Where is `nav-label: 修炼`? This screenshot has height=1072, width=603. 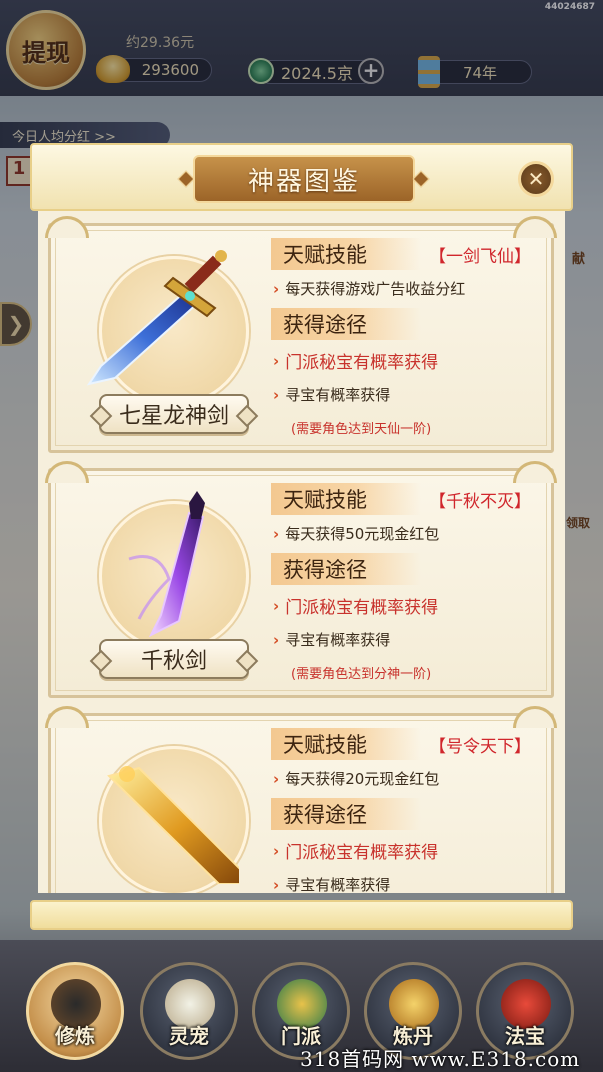 nav-label: 修炼 is located at coordinates (75, 1036).